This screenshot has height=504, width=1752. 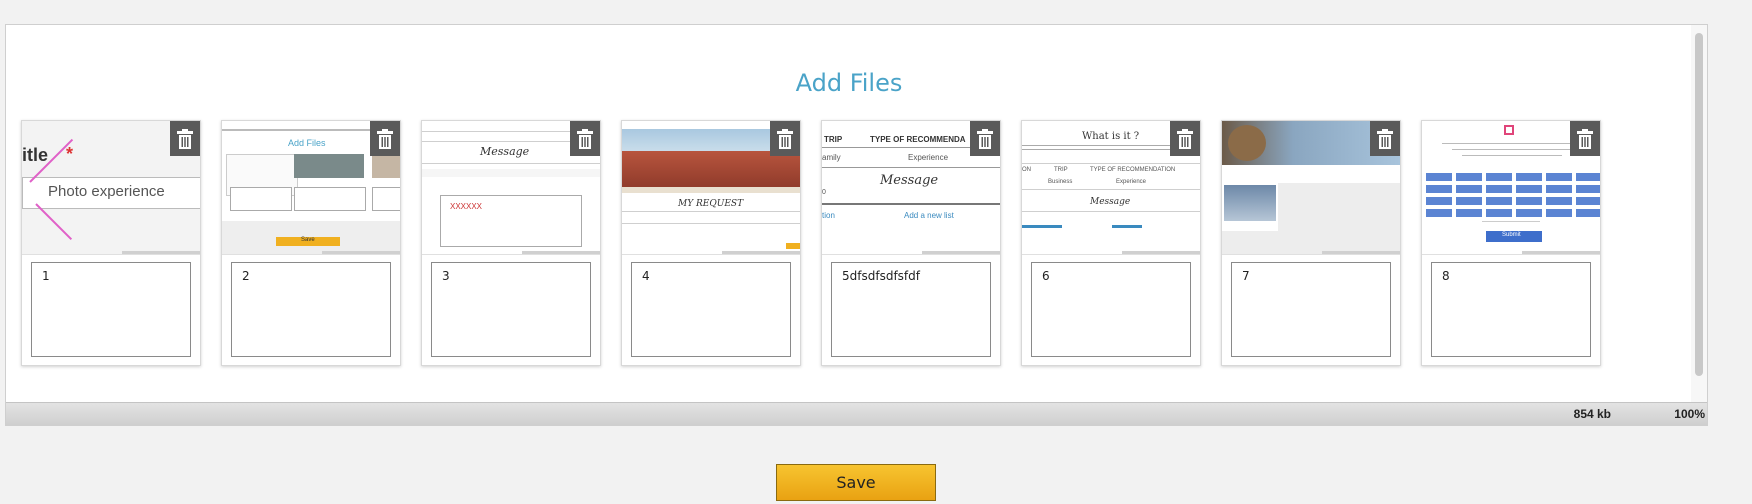 I want to click on caption-text: 5dfsdfsdfsfdf, so click(x=881, y=276).